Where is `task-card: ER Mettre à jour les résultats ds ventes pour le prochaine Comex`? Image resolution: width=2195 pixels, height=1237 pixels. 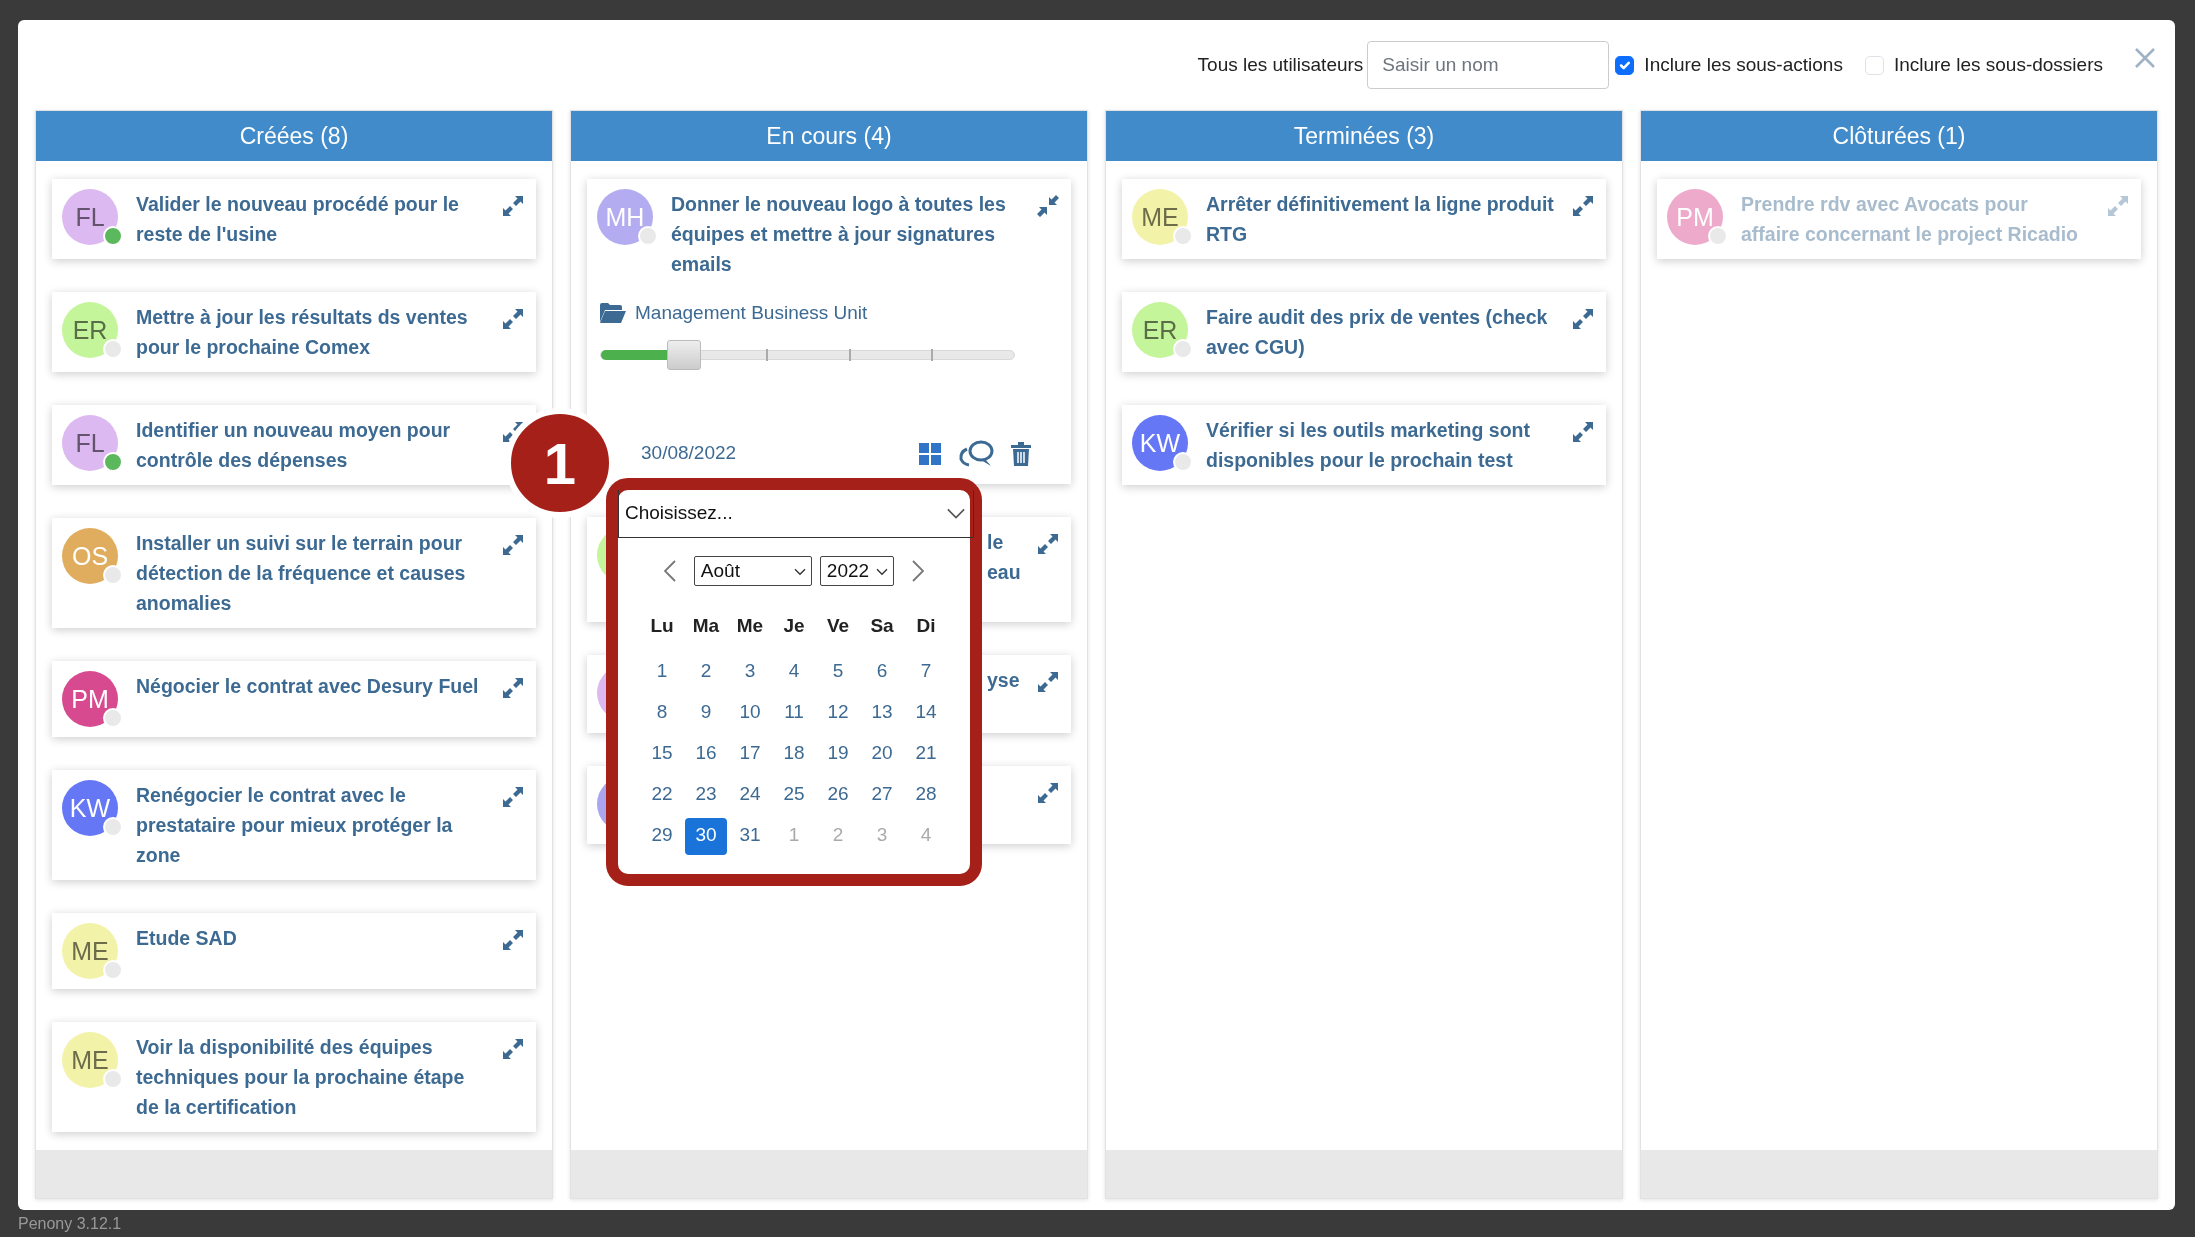
task-card: ER Mettre à jour les résultats ds ventes pour le prochaine Comex is located at coordinates (294, 332).